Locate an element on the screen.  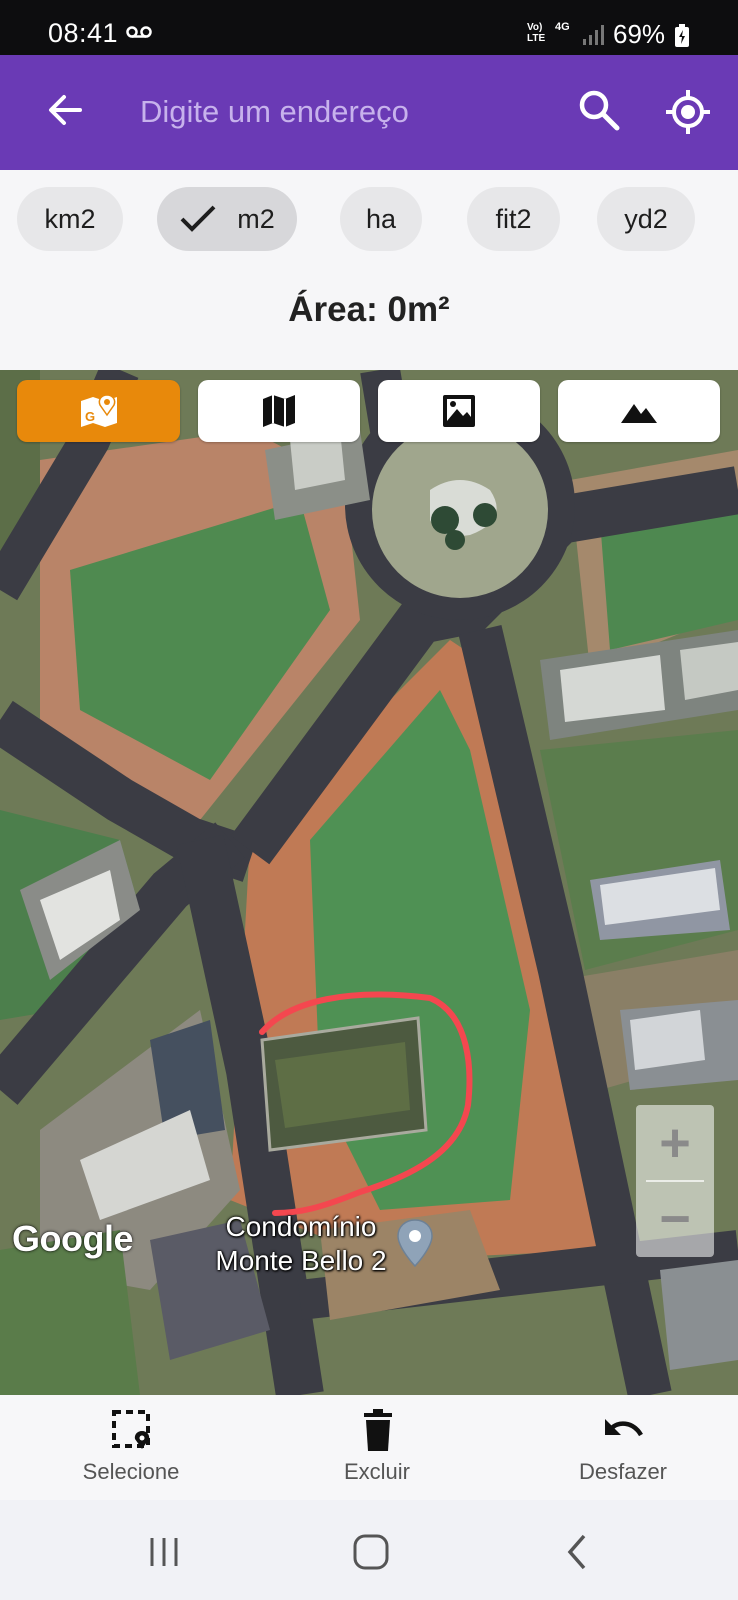
back-arrow-icon is located at coordinates (65, 110).